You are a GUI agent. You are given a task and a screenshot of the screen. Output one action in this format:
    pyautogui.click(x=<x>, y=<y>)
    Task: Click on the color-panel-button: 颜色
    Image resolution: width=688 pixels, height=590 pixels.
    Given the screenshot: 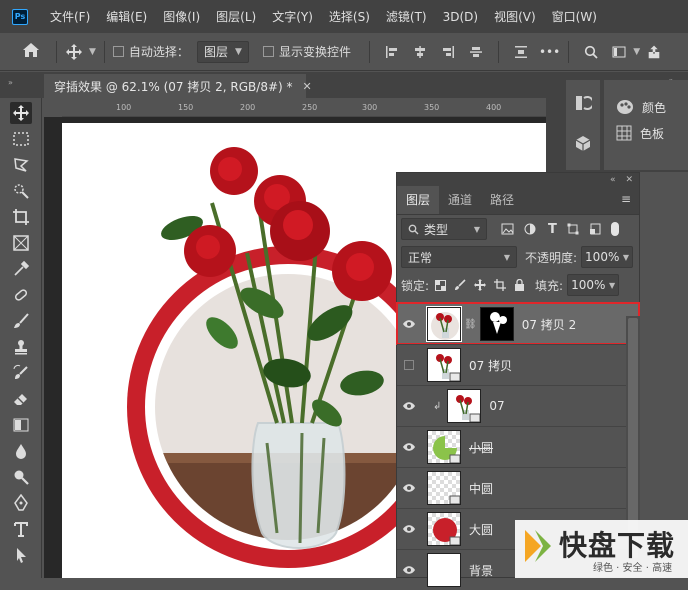 What is the action you would take?
    pyautogui.click(x=652, y=107)
    